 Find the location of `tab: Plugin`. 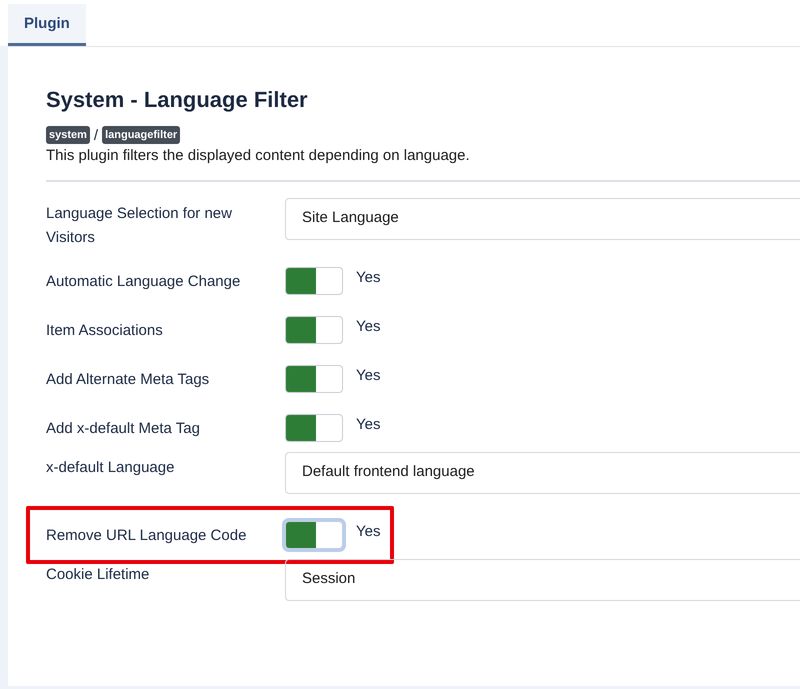

tab: Plugin is located at coordinates (47, 25).